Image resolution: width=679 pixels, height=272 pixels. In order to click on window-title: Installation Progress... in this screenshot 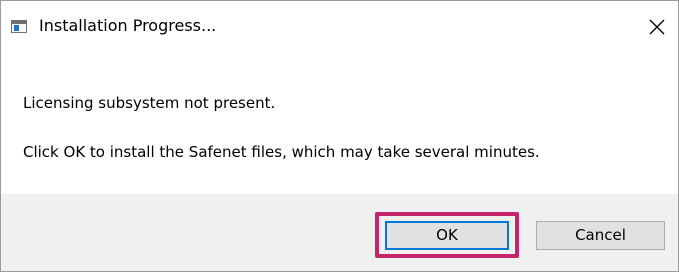, I will do `click(128, 25)`.